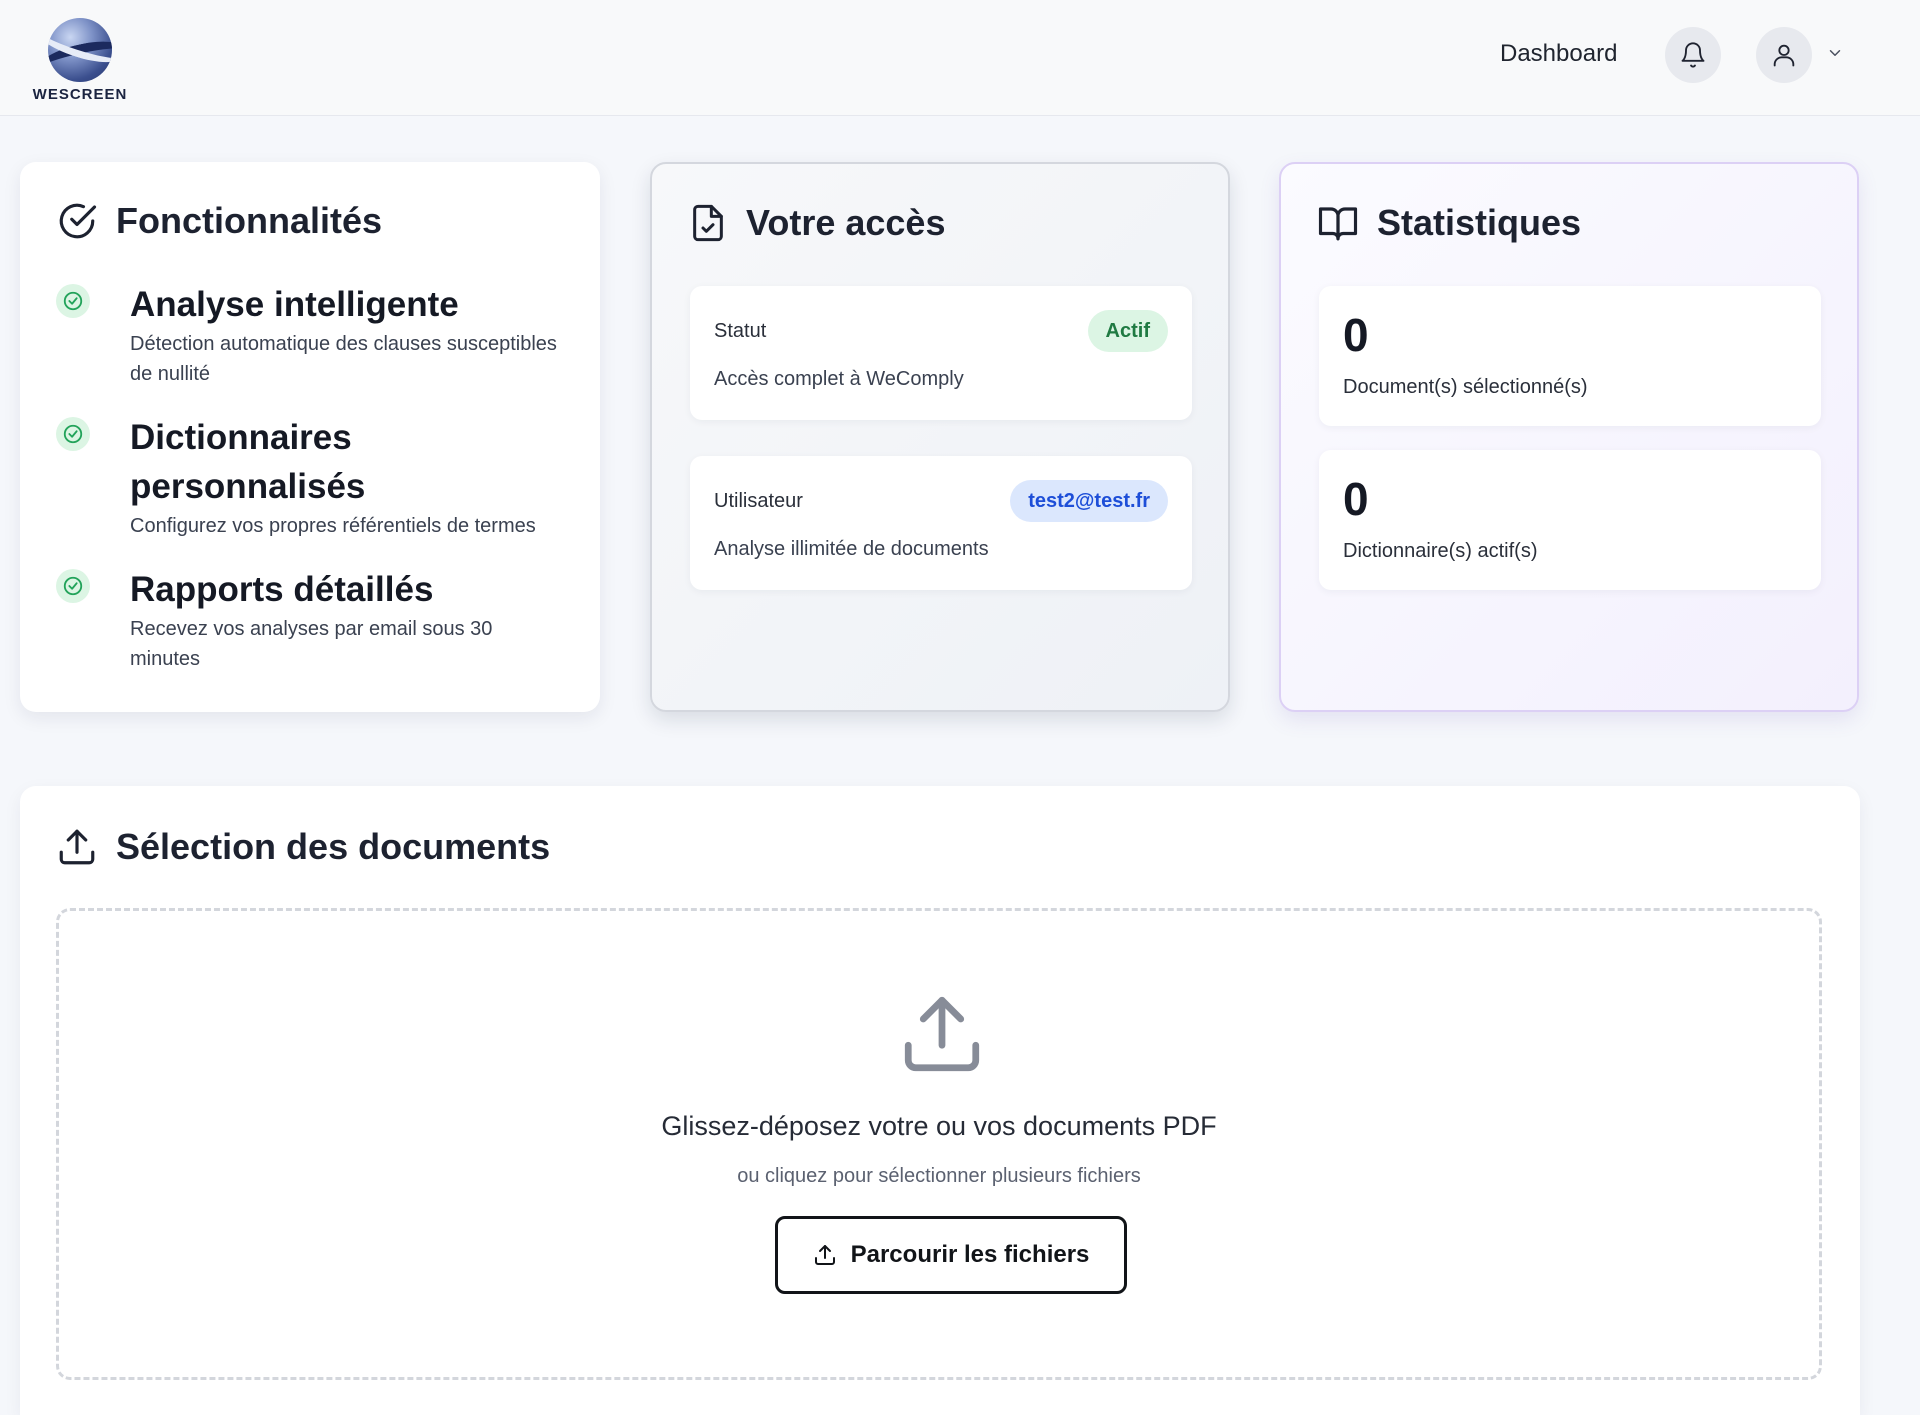  I want to click on browse-files-button: Parcourir les fichiers, so click(951, 1255).